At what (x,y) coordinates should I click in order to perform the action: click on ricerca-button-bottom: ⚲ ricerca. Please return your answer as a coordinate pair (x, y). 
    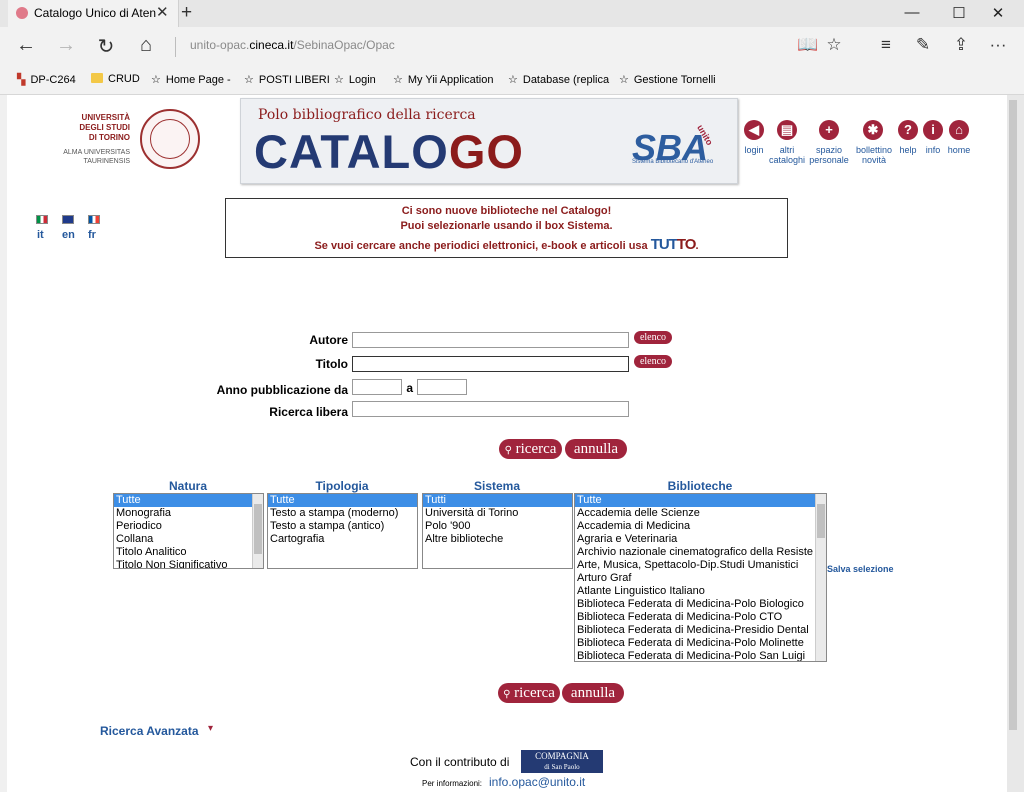
    Looking at the image, I should click on (529, 693).